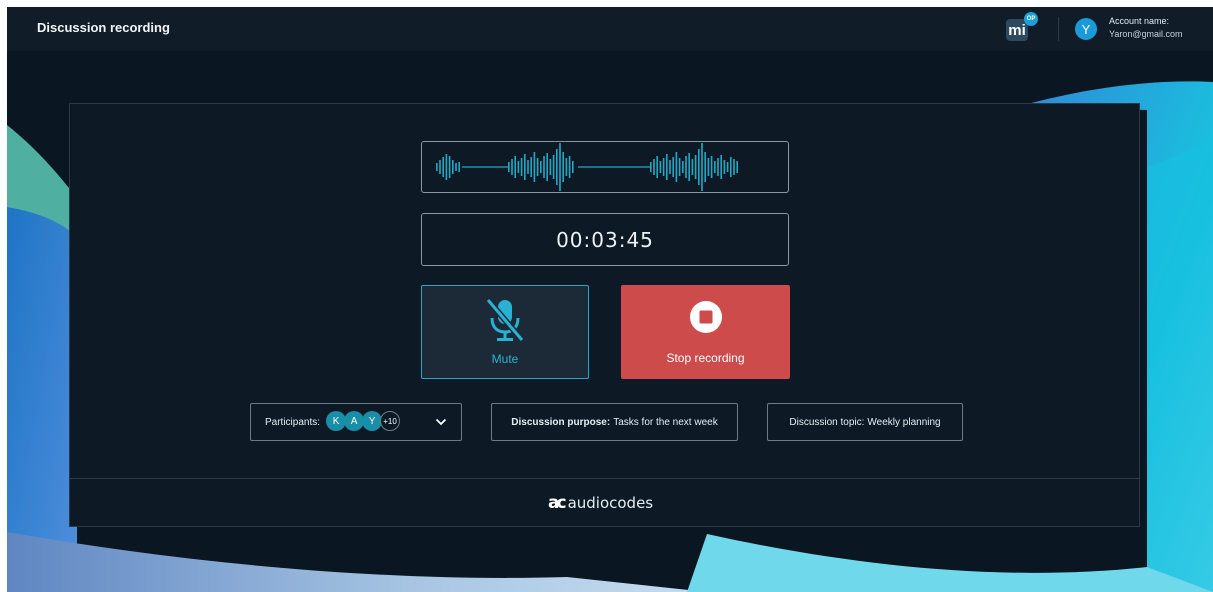 Image resolution: width=1213 pixels, height=592 pixels. I want to click on app-logo-badge: OP, so click(1031, 19).